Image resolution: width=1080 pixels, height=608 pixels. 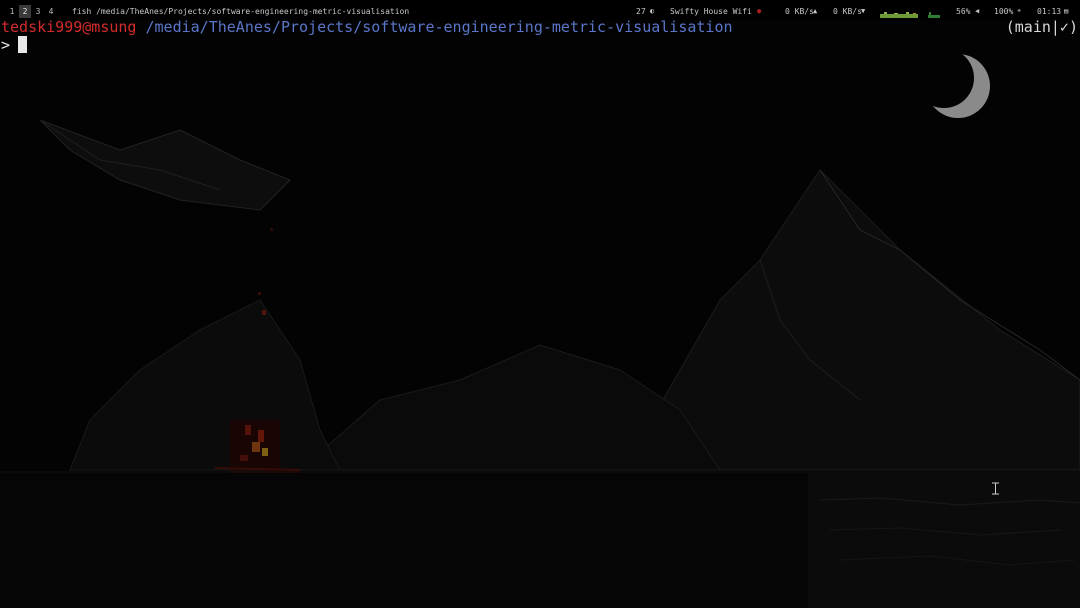 I want to click on volume-value: 56%, so click(x=963, y=11).